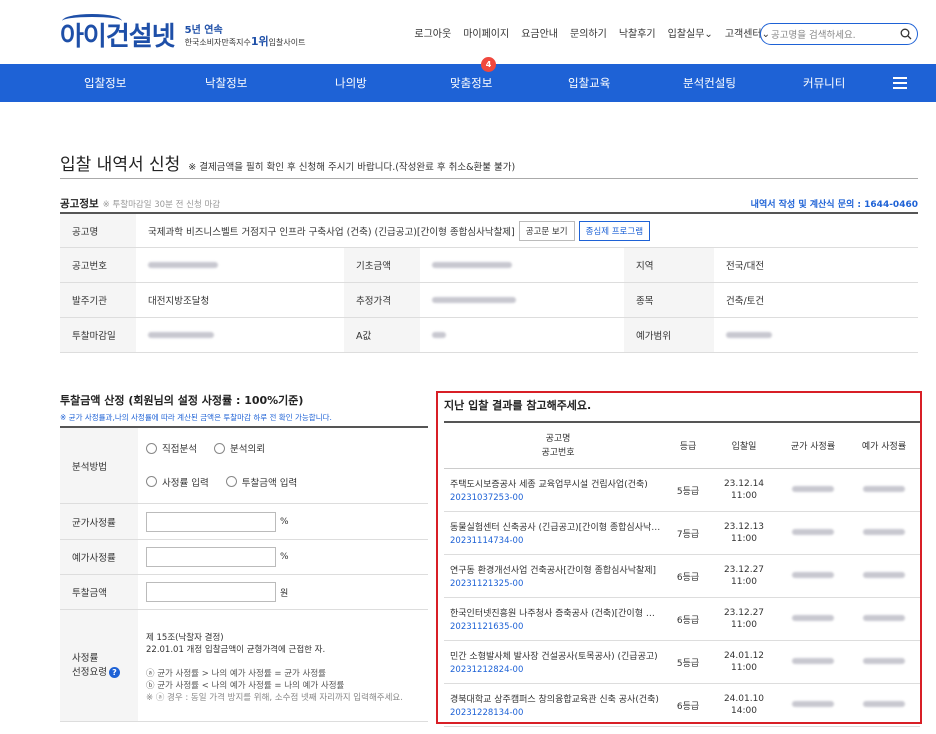 The width and height of the screenshot is (936, 734). I want to click on col-grade: 등급, so click(688, 447).